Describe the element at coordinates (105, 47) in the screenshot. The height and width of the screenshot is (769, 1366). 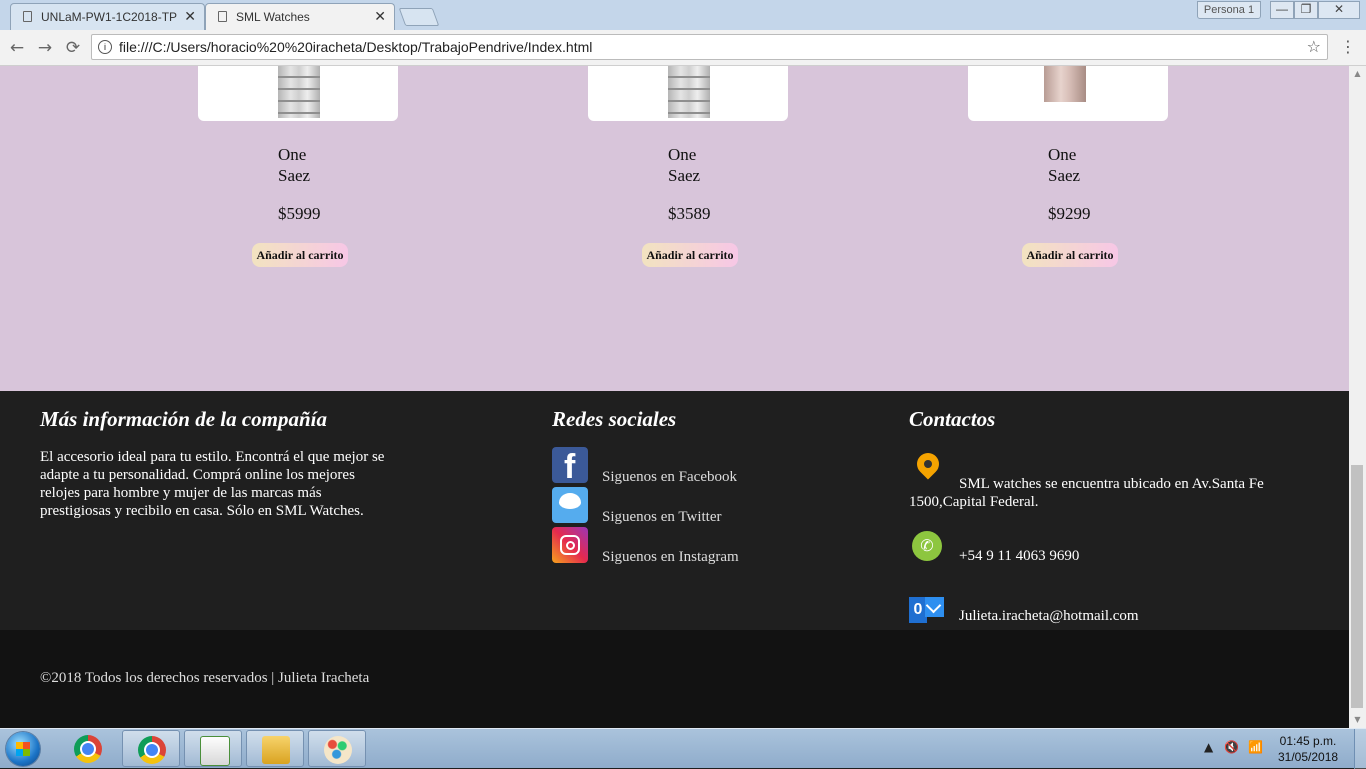
I see `info-icon: i` at that location.